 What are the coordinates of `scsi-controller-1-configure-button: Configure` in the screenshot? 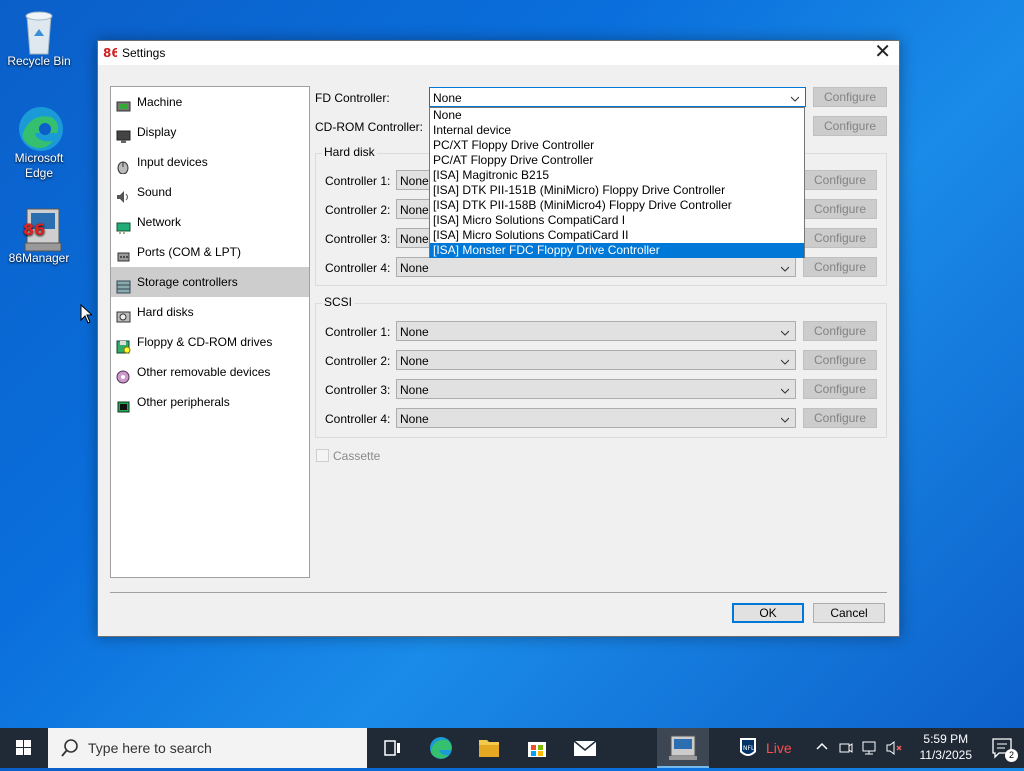 It's located at (840, 331).